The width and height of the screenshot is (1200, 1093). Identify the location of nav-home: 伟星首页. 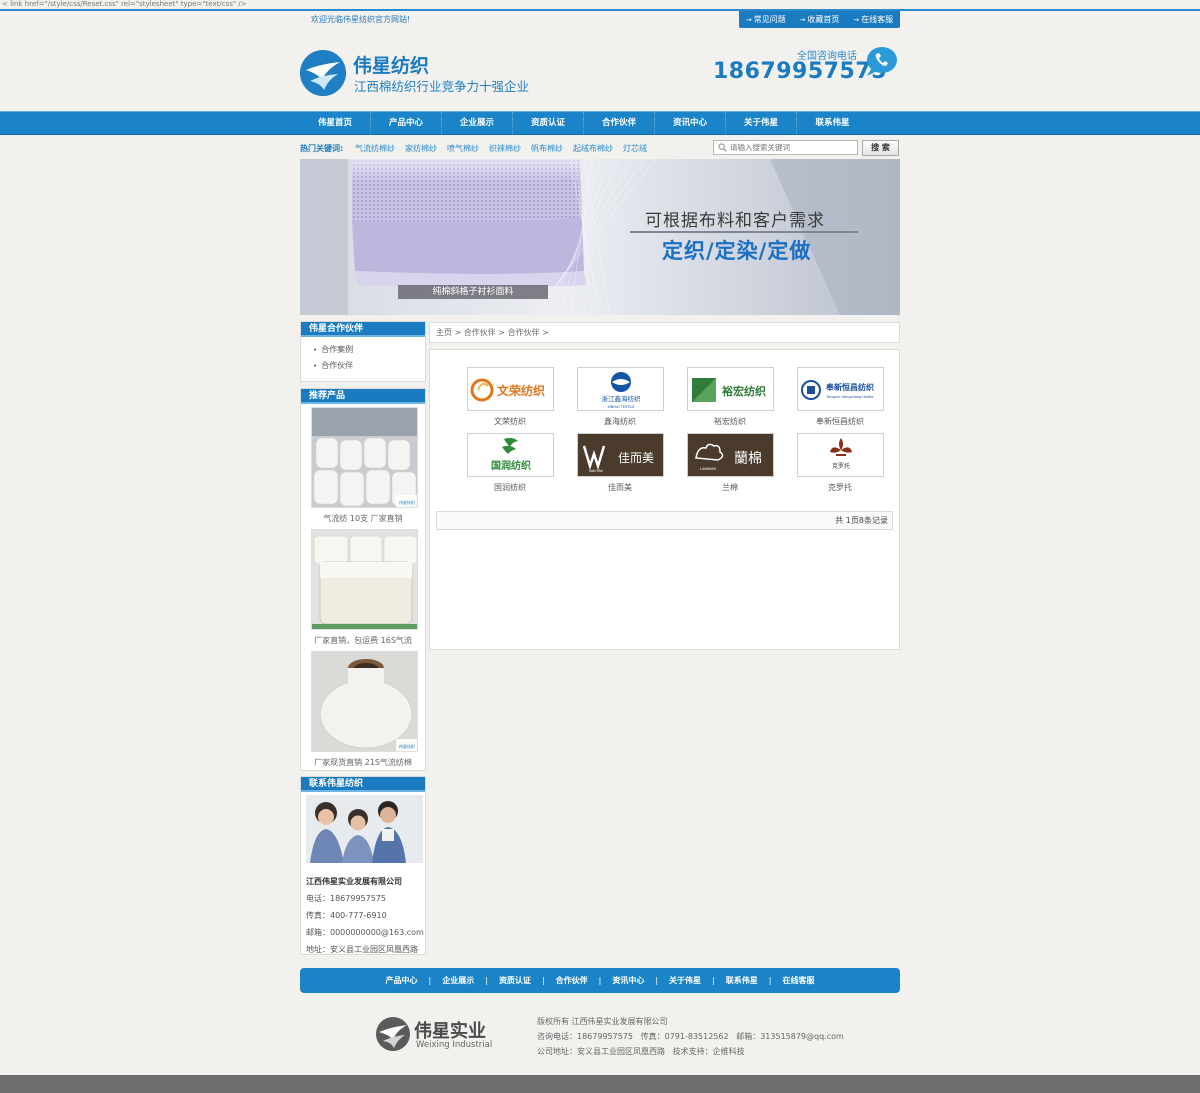
(335, 123).